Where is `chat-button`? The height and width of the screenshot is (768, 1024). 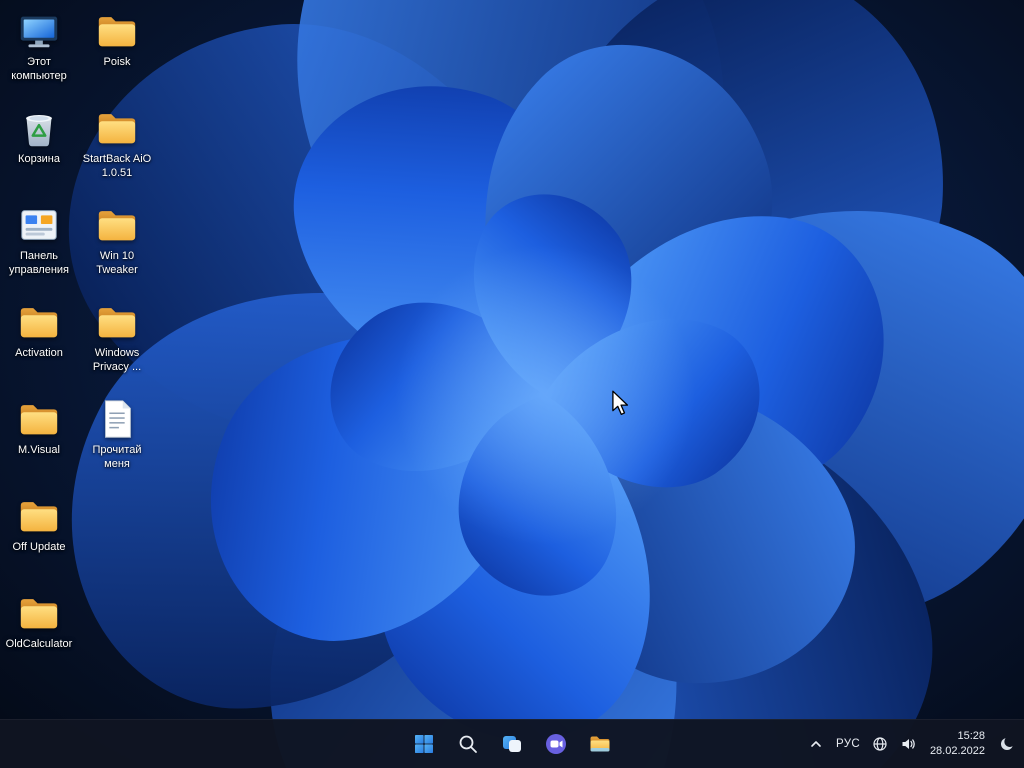
chat-button is located at coordinates (556, 744).